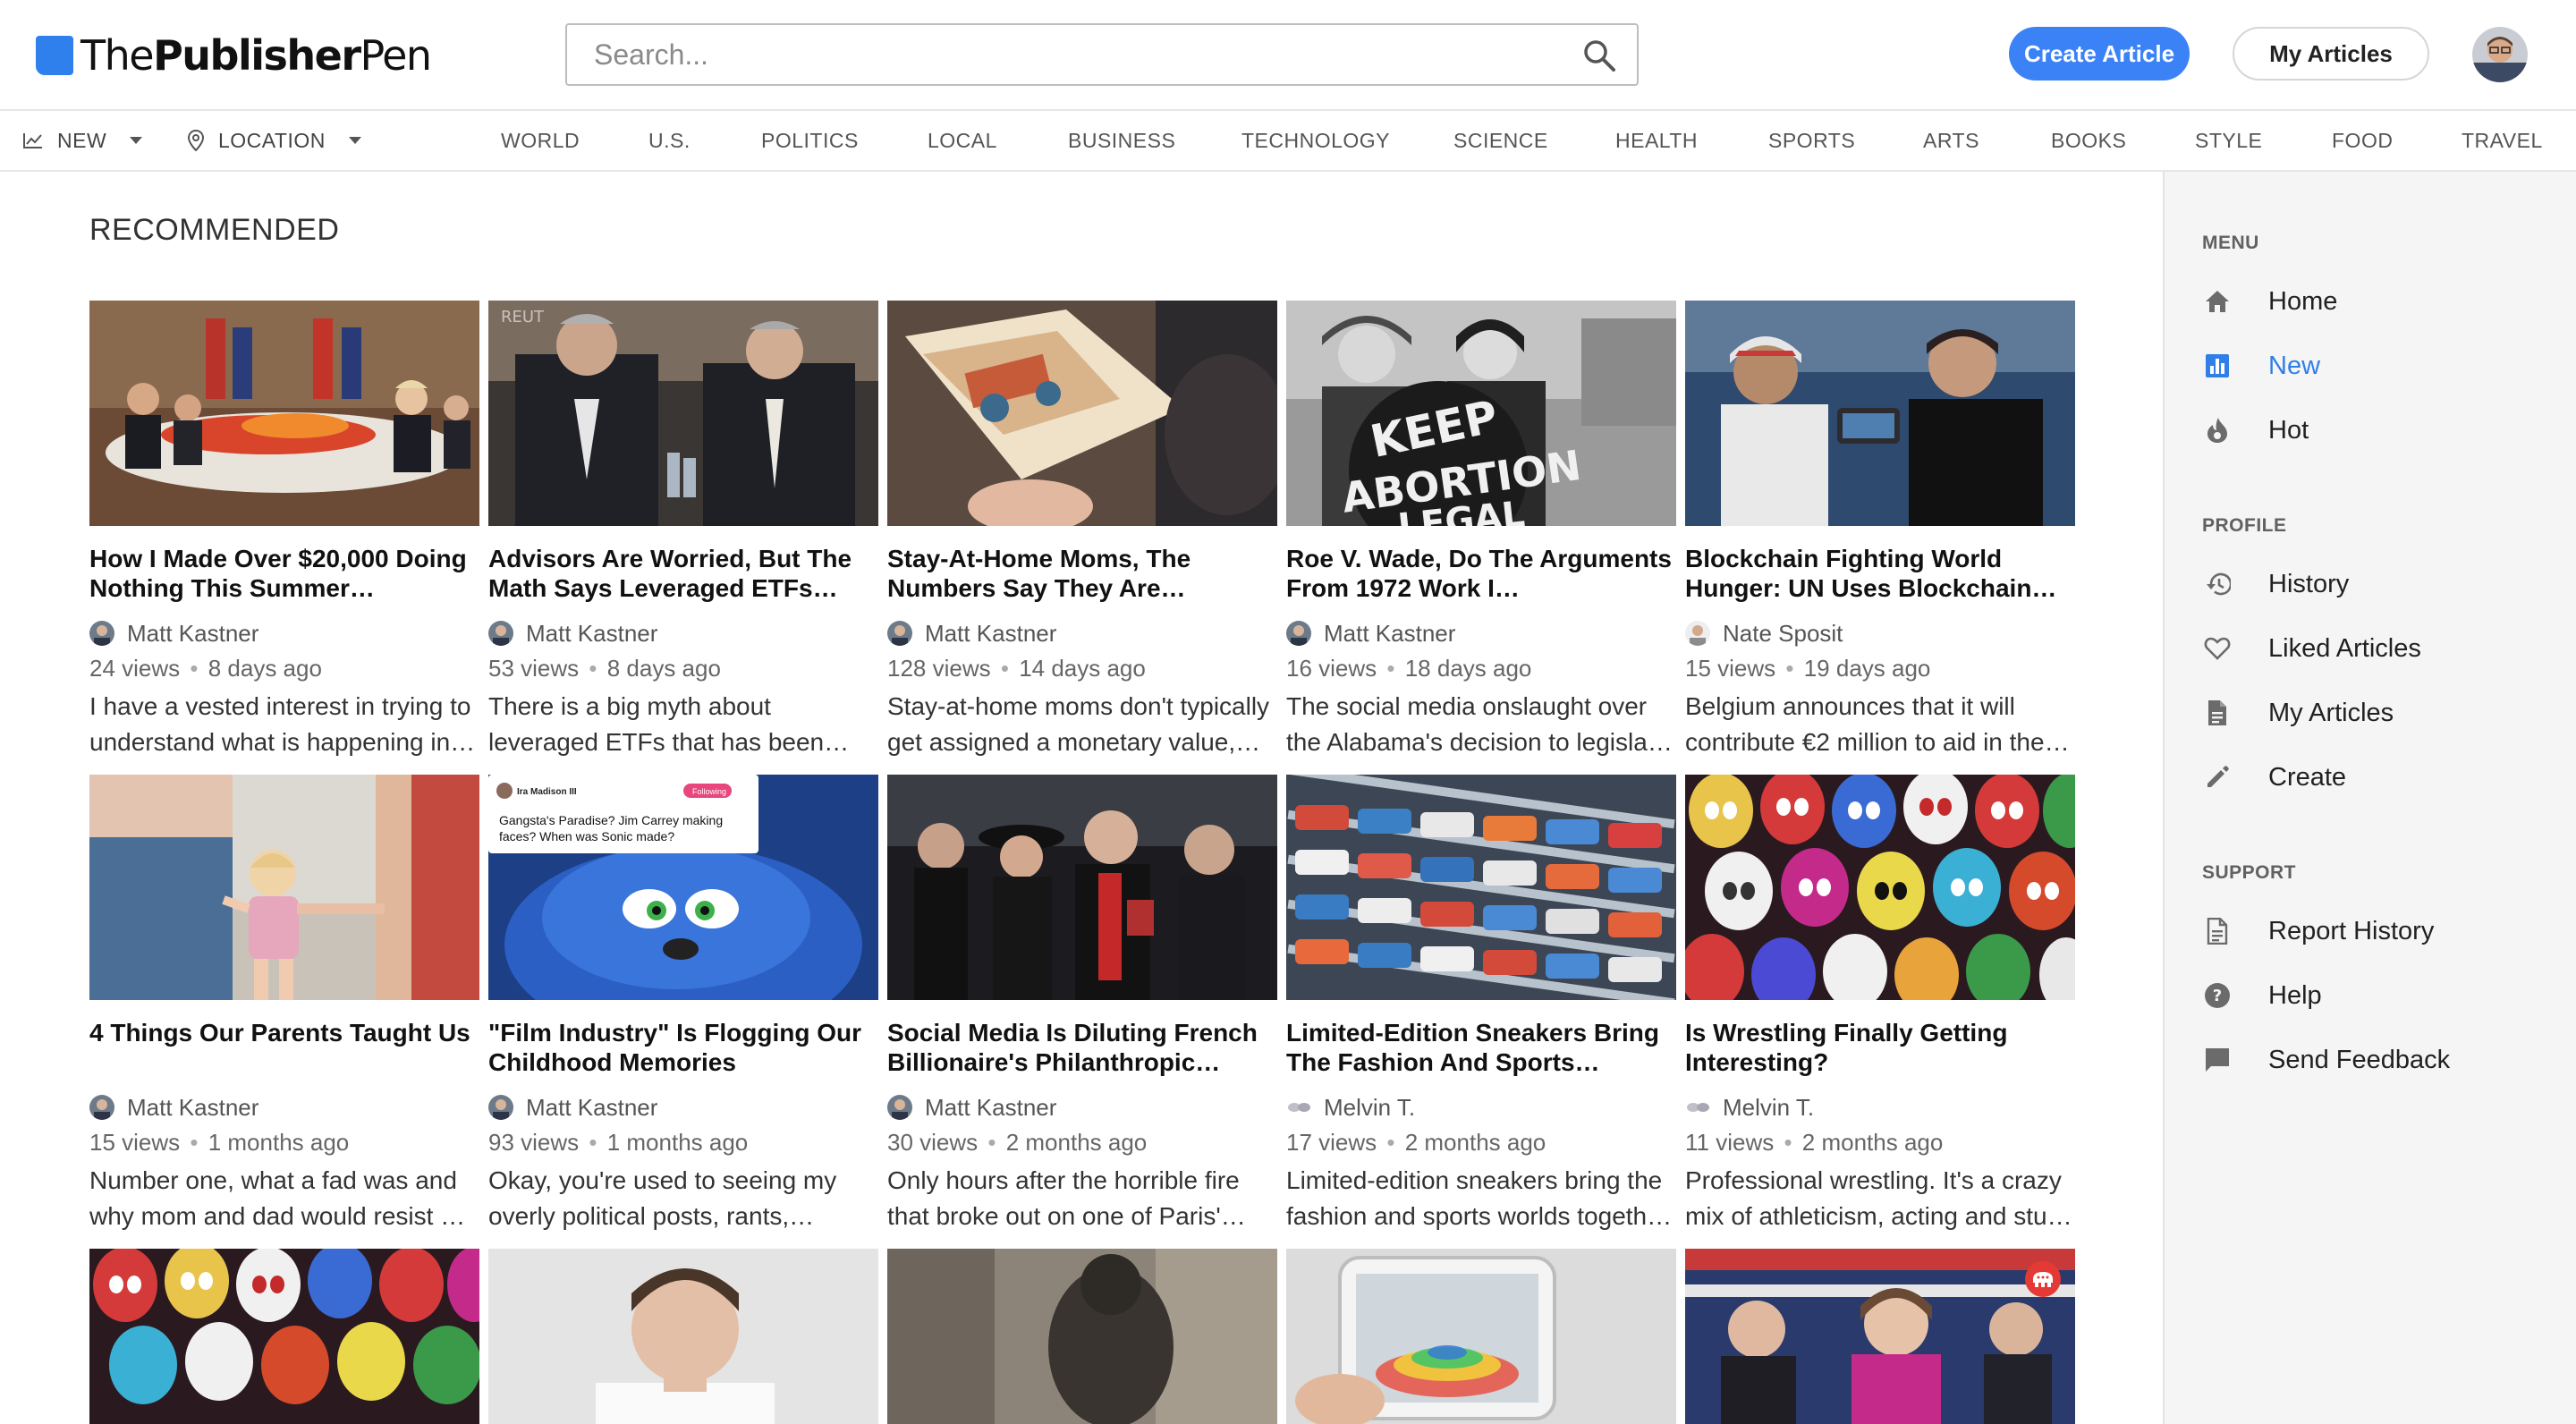 The height and width of the screenshot is (1424, 2576). I want to click on nav-link-arts: ARTS, so click(1951, 140).